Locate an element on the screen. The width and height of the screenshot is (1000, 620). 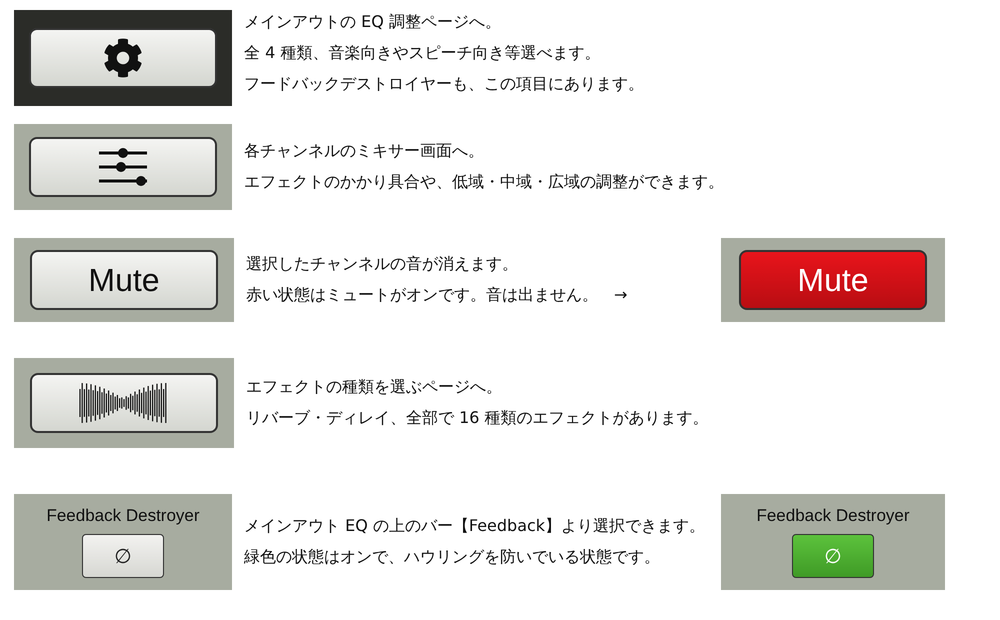
description-text: メインアウトの EQ 調整ページへ。 is located at coordinates (373, 22).